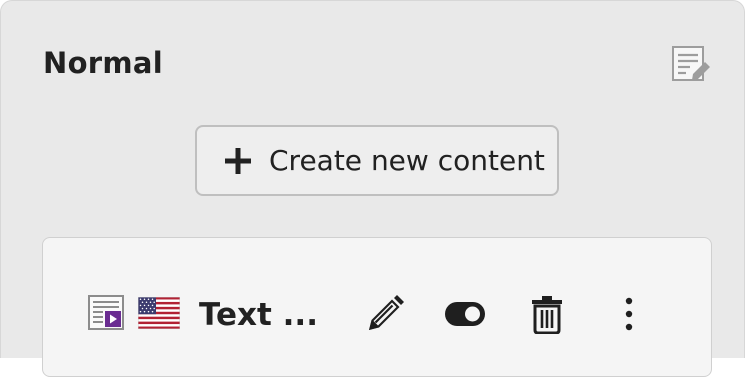  Describe the element at coordinates (238, 160) in the screenshot. I see `plus-icon` at that location.